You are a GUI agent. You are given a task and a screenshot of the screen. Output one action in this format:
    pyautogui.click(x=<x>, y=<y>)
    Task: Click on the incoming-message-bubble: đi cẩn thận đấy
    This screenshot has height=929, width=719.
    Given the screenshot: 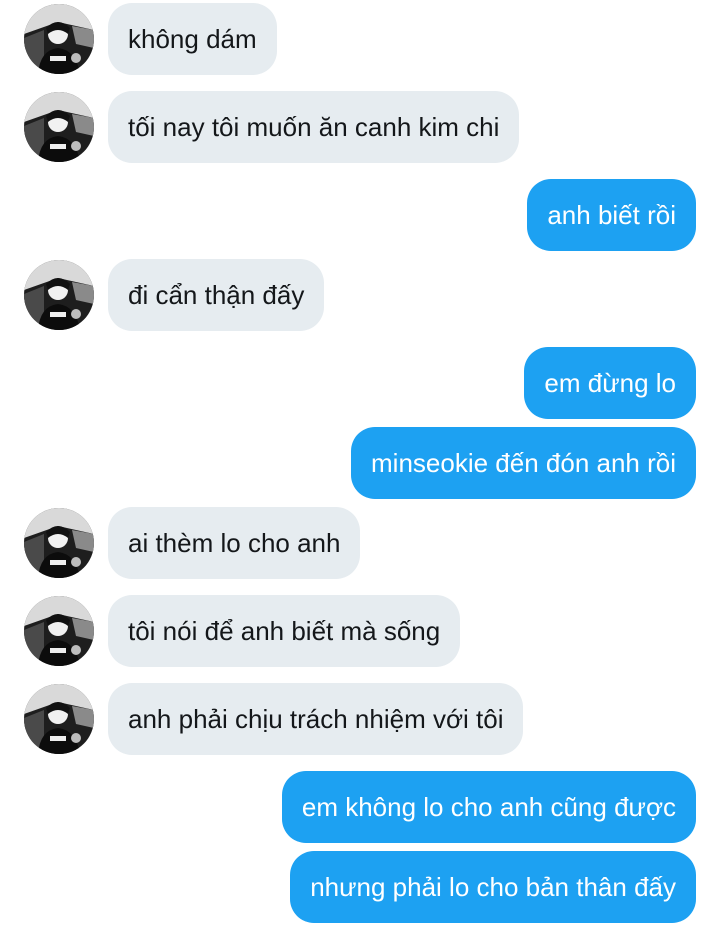 What is the action you would take?
    pyautogui.click(x=216, y=295)
    